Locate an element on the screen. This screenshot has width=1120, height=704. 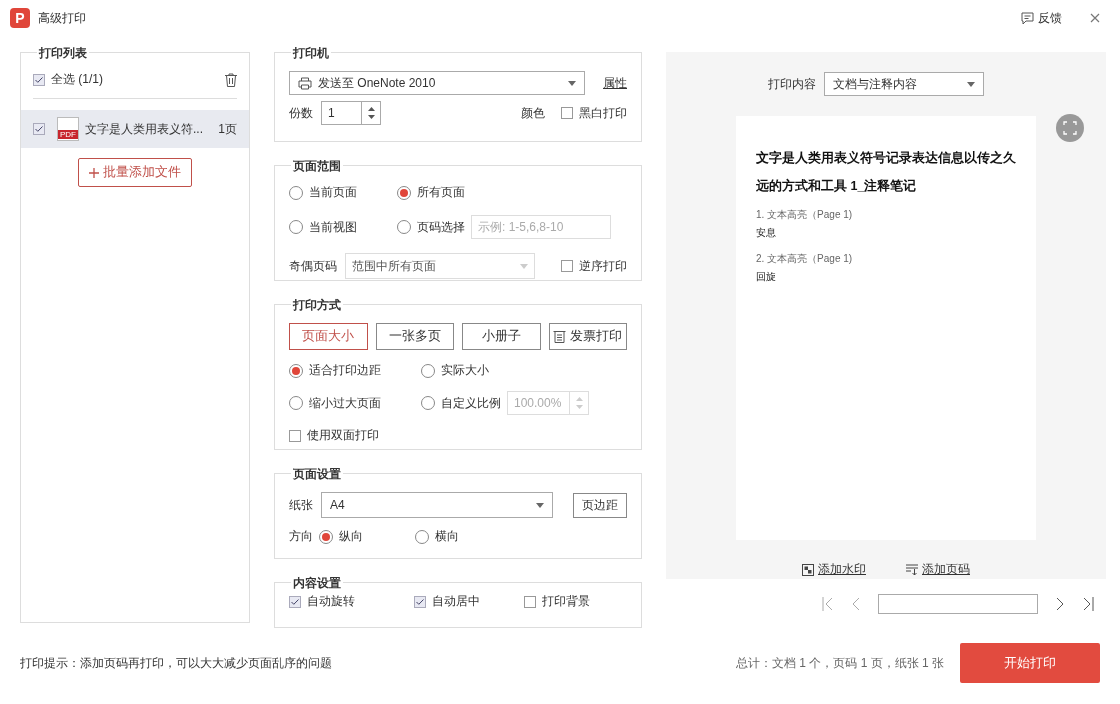
print-content-label: 打印内容 is located at coordinates (792, 84).